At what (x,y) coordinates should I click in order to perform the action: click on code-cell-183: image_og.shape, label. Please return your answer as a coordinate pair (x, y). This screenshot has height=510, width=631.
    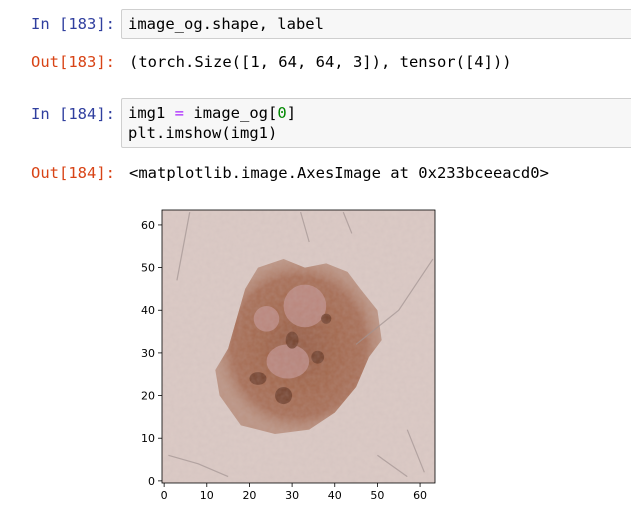
    Looking at the image, I should click on (376, 24).